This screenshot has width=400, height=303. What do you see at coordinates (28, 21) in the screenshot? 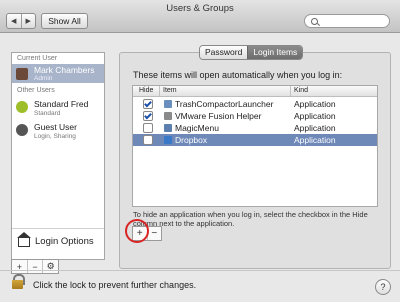
I see `forward-button: ▶` at bounding box center [28, 21].